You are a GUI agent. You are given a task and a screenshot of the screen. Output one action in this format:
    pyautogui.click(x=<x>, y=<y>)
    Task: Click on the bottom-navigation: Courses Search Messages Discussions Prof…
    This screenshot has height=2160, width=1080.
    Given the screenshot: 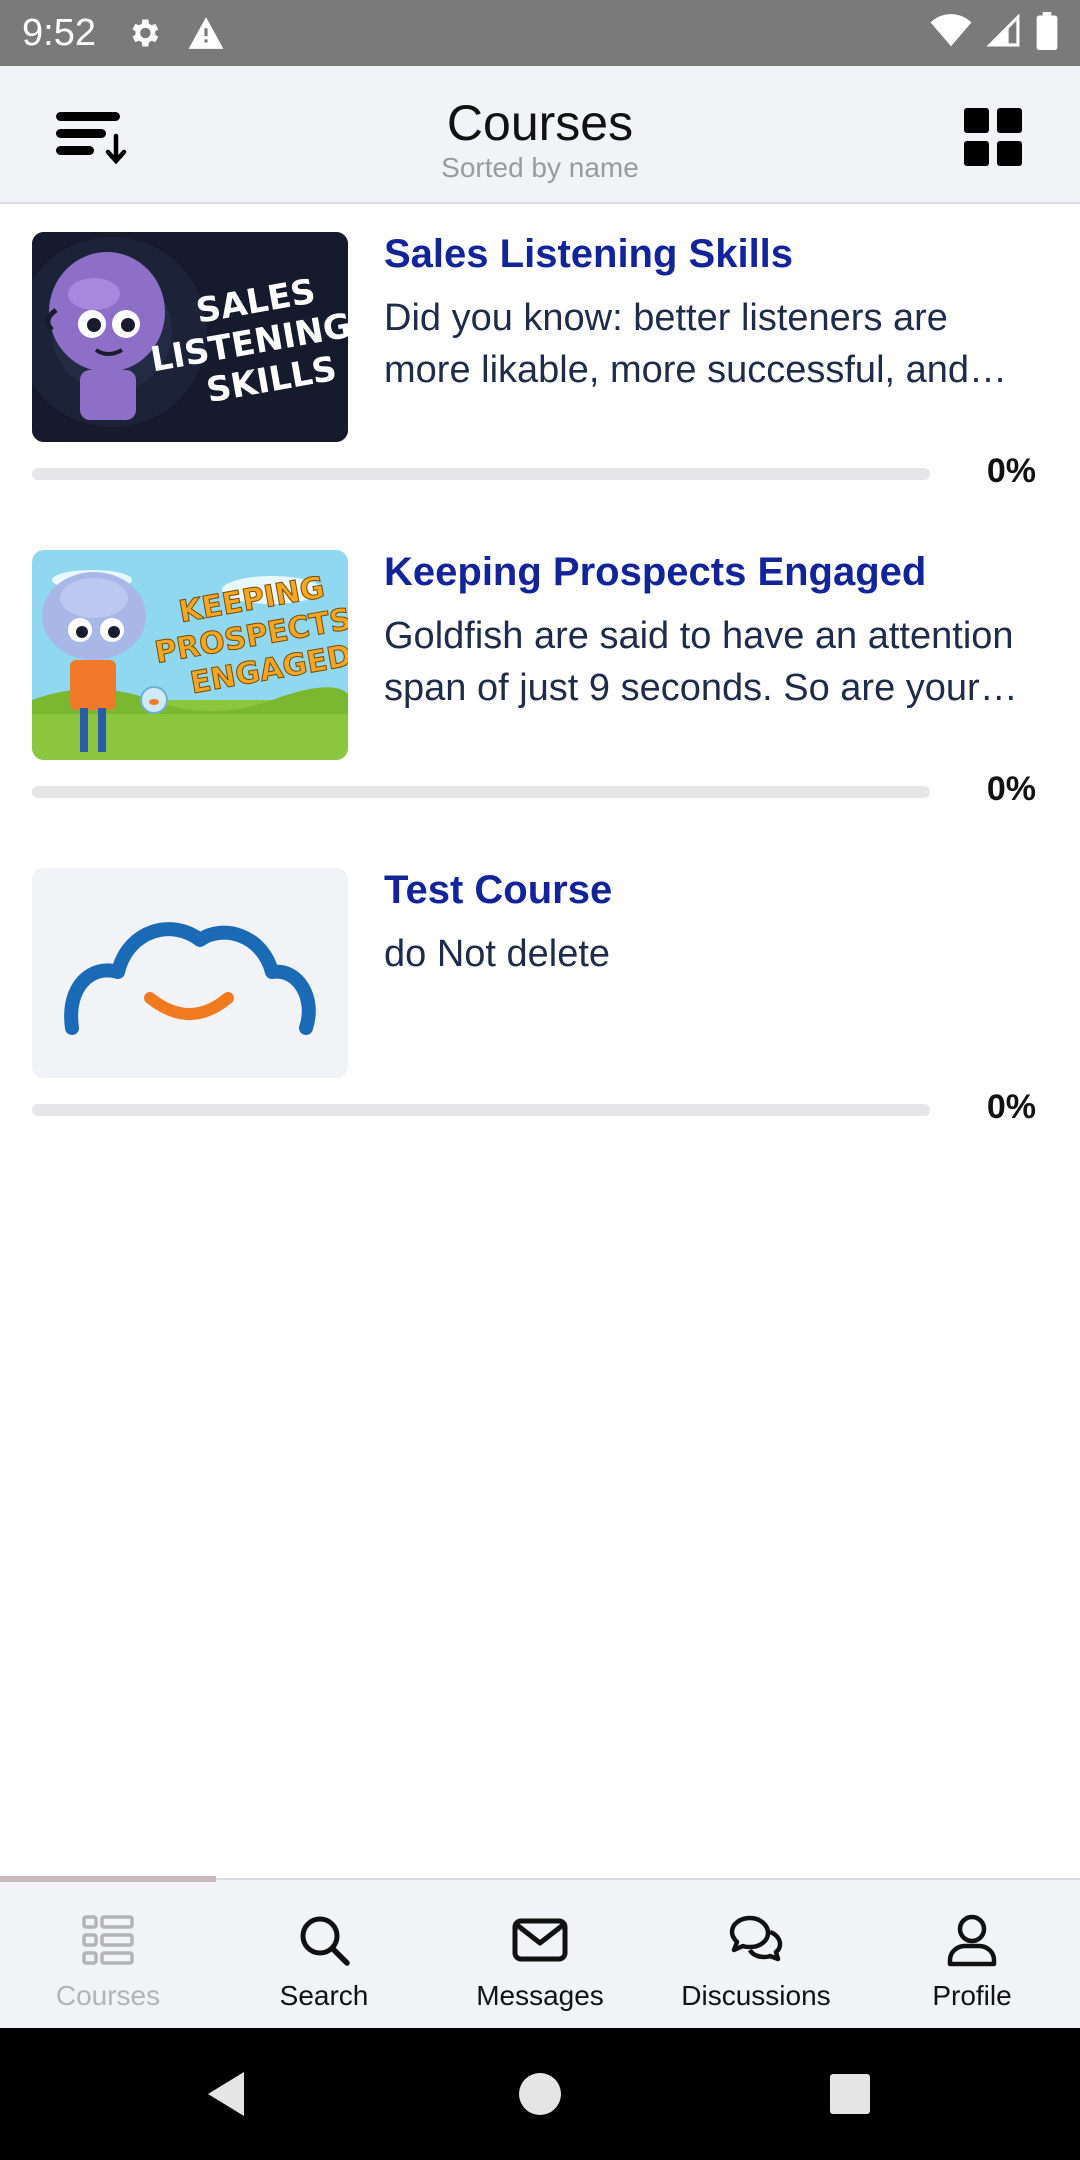 What is the action you would take?
    pyautogui.click(x=540, y=1953)
    